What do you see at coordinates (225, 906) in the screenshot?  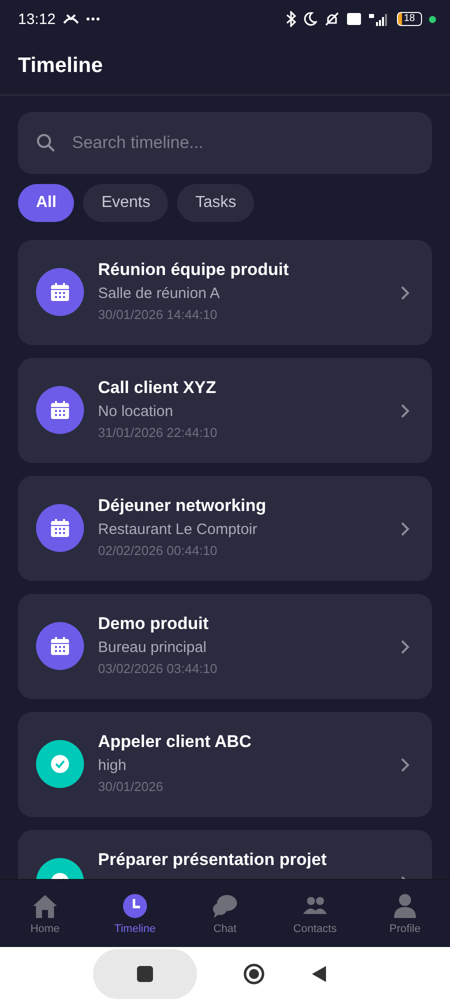 I see `chat-bubbles-icon` at bounding box center [225, 906].